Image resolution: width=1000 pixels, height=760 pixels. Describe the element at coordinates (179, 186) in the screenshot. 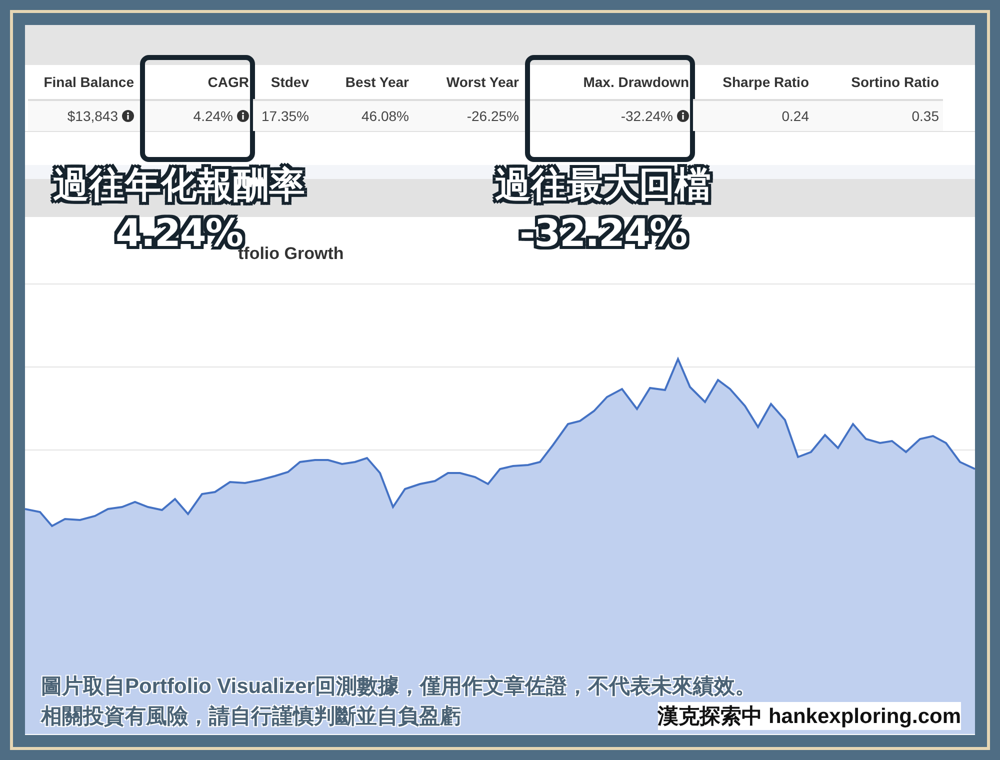

I see `annotation-label: 過往年化報酬率` at that location.